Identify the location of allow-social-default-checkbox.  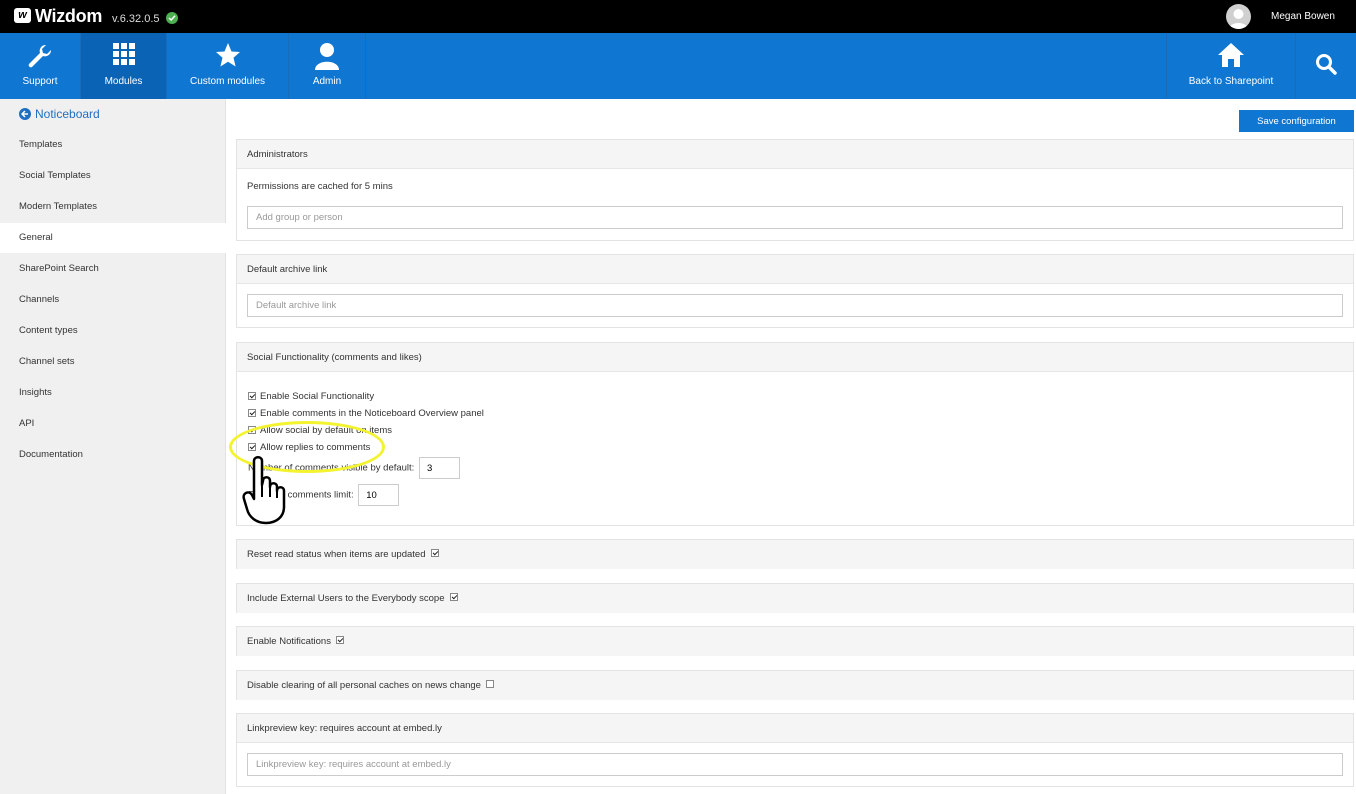
(252, 430).